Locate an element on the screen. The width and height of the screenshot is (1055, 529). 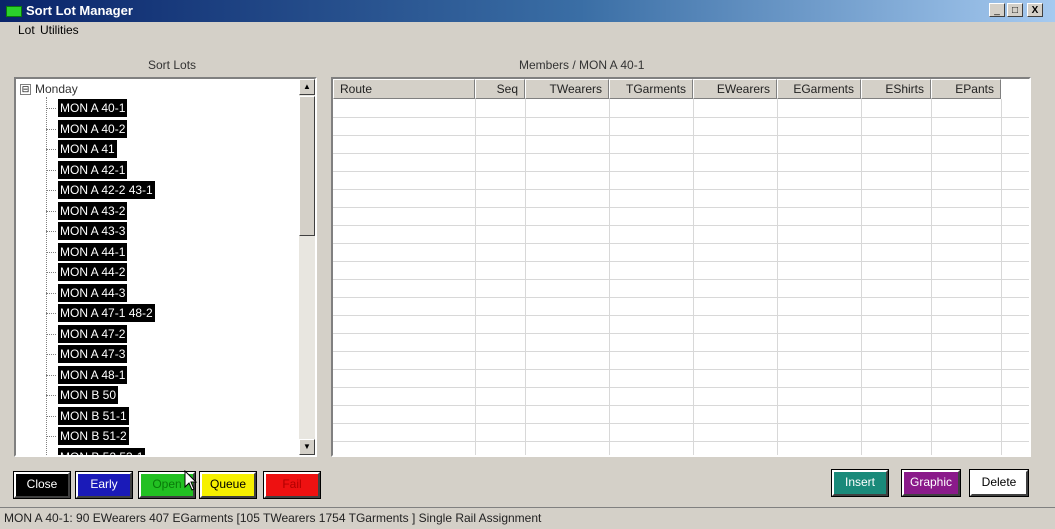
sort-lot-label: MON A 47-3 is located at coordinates (93, 354).